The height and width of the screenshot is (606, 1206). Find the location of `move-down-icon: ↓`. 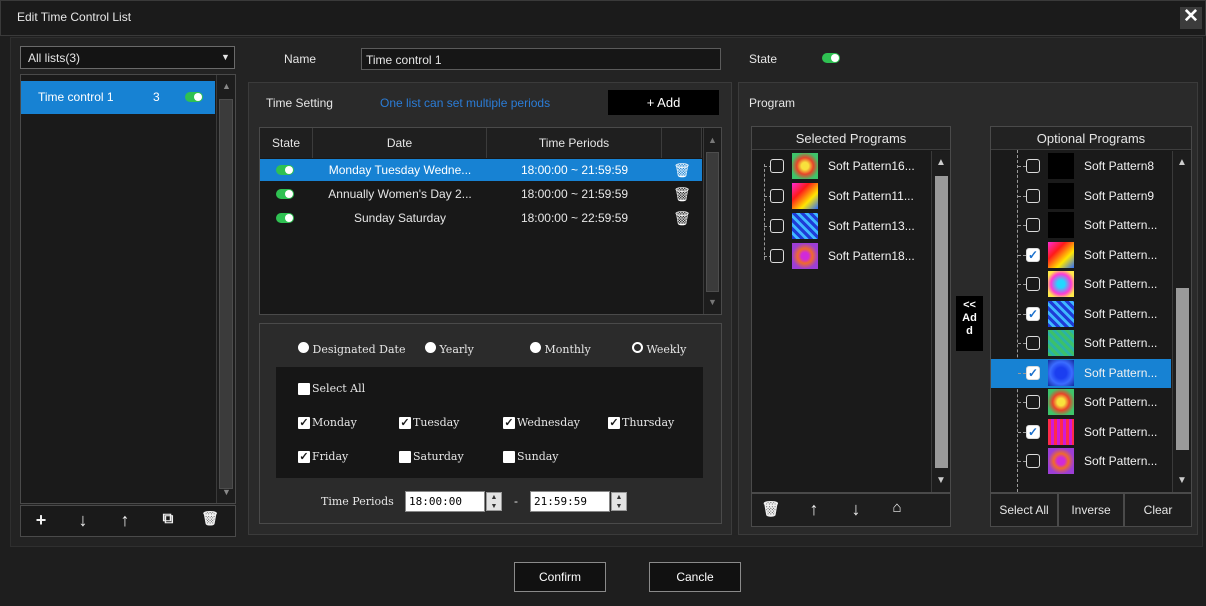

move-down-icon: ↓ is located at coordinates (83, 520).